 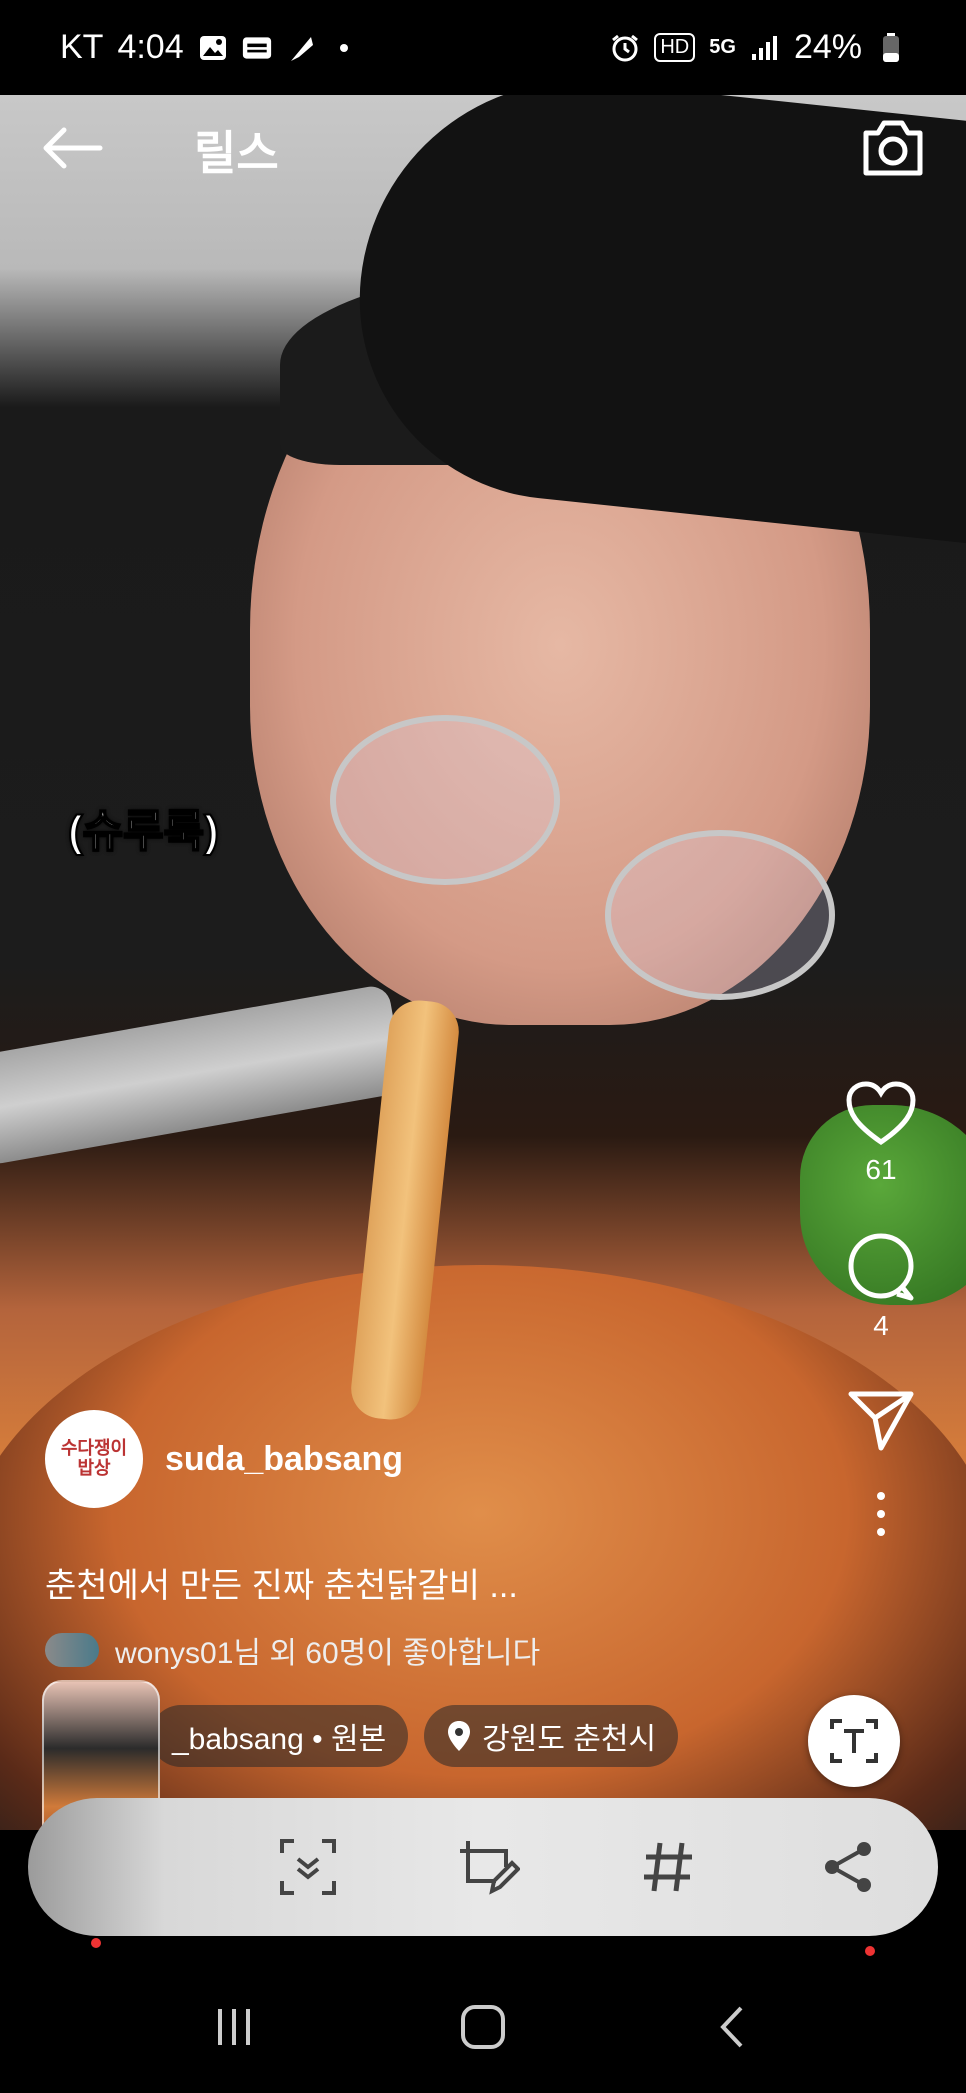 I want to click on location-chip: 강원도 춘천시, so click(x=551, y=1736).